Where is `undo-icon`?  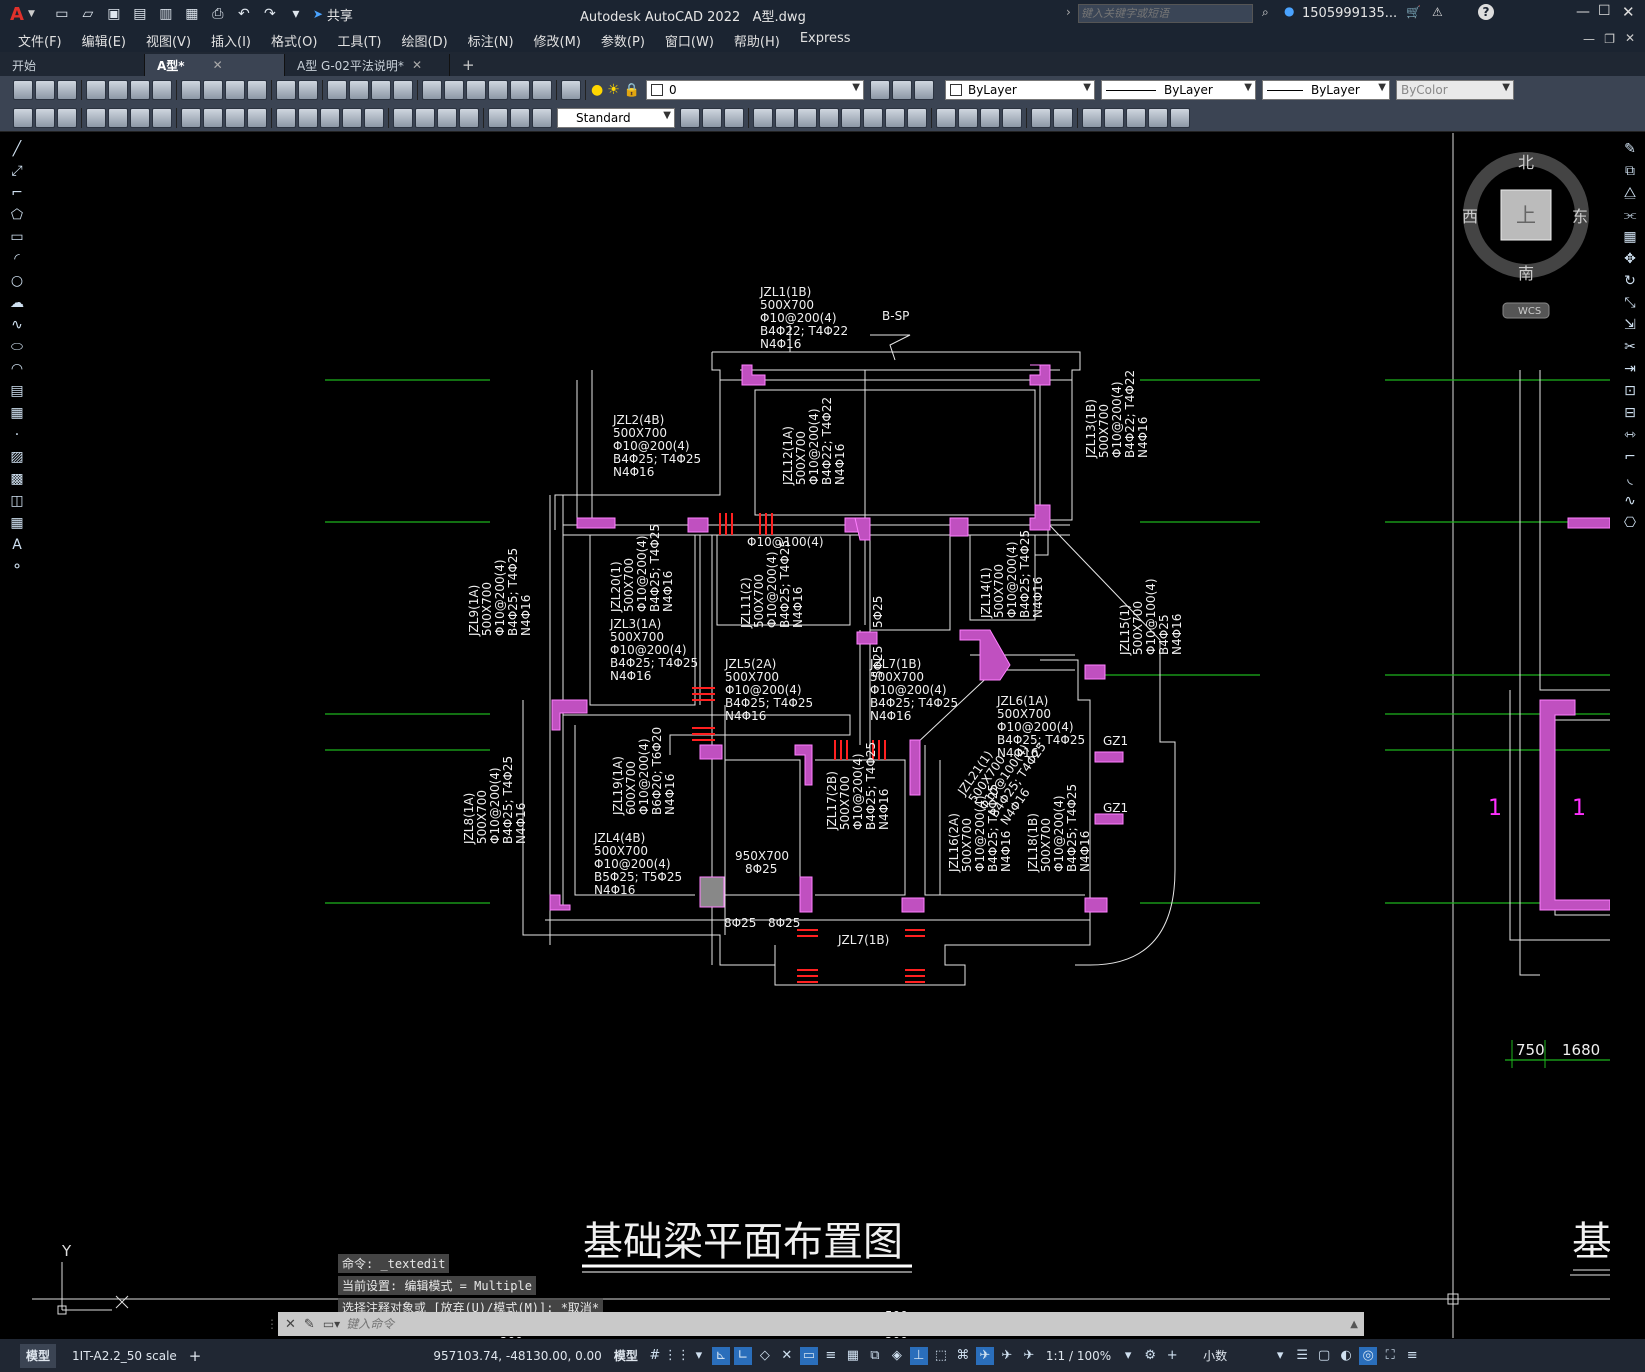 undo-icon is located at coordinates (286, 90).